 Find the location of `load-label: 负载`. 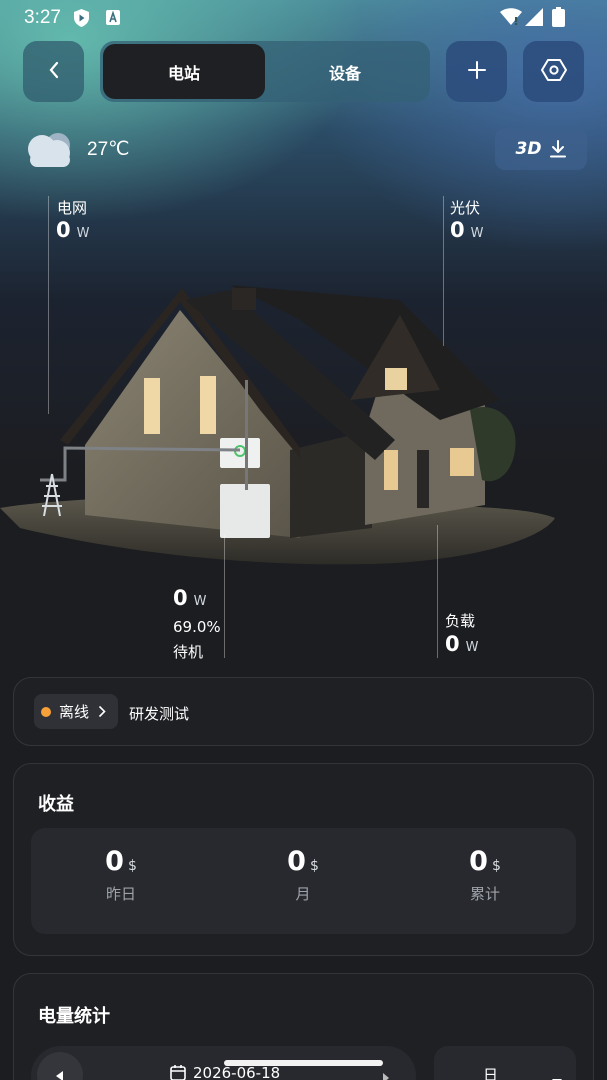

load-label: 负载 is located at coordinates (460, 621).